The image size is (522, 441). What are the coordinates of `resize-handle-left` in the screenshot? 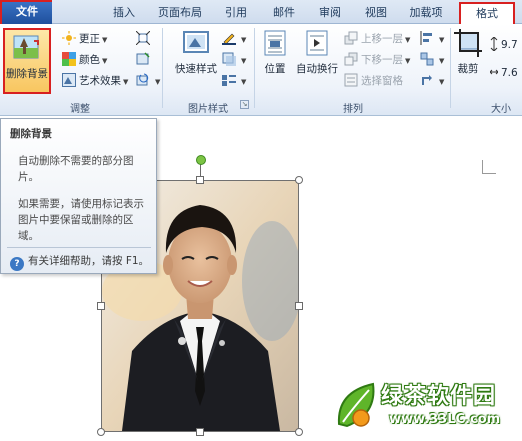 It's located at (101, 306).